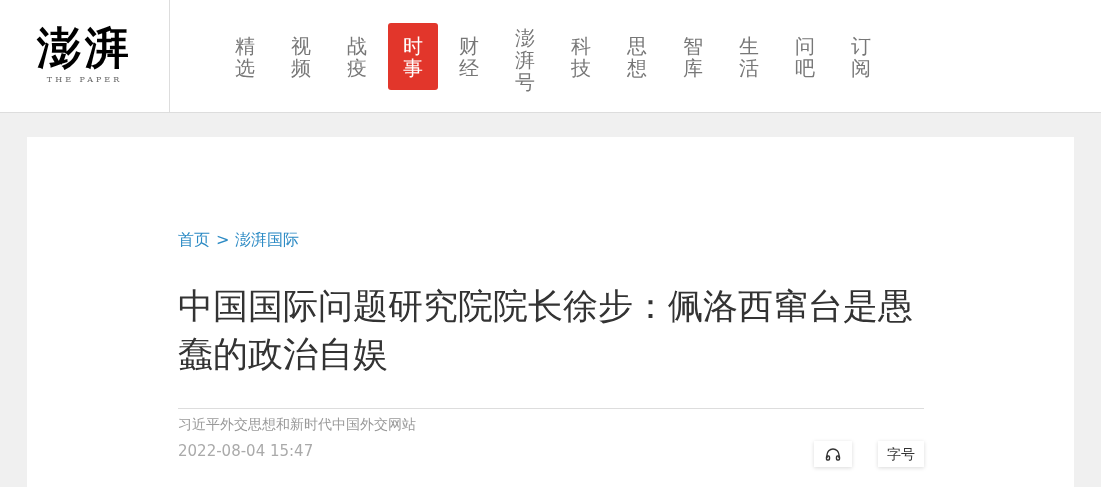 Image resolution: width=1101 pixels, height=487 pixels. Describe the element at coordinates (245, 56) in the screenshot. I see `nav-tab: 精选` at that location.